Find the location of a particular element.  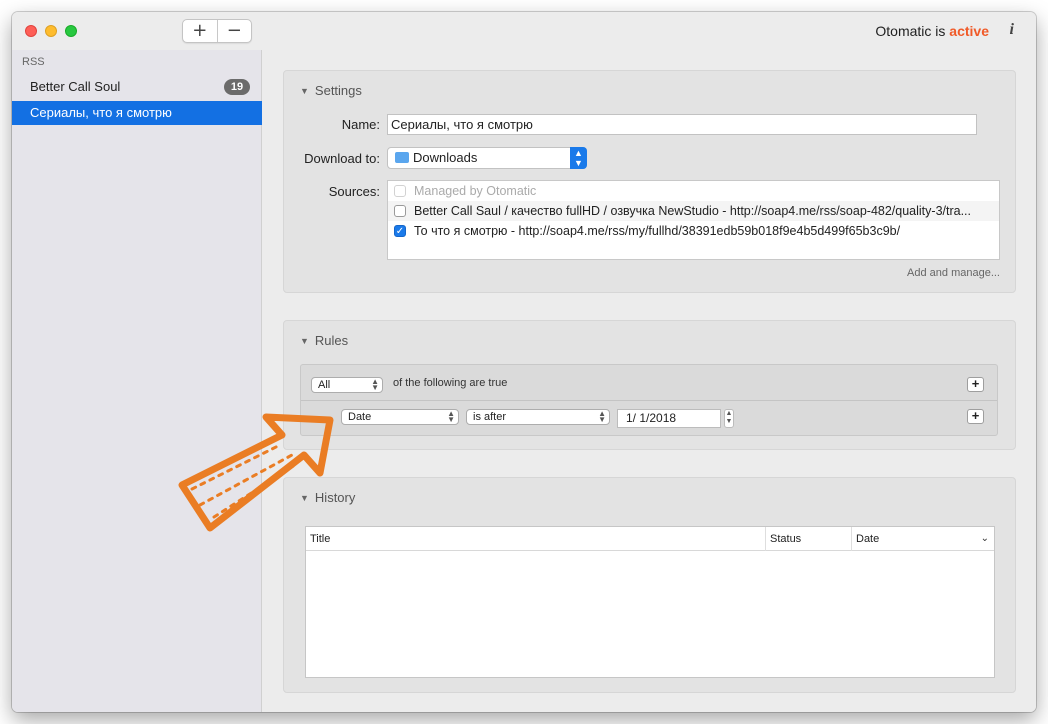

match-value: All is located at coordinates (324, 385).